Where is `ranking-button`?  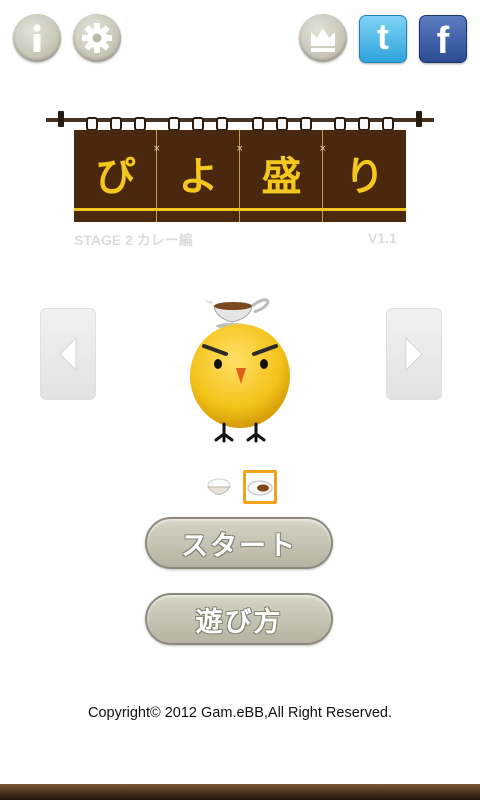 ranking-button is located at coordinates (323, 38).